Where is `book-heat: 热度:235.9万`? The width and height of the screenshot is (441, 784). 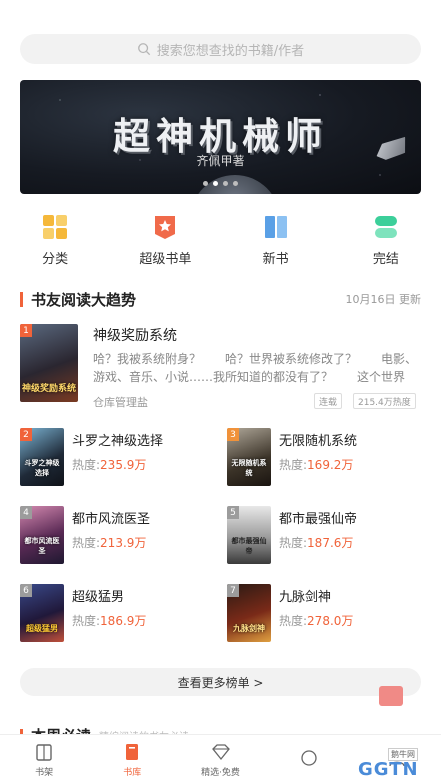
book-heat: 热度:235.9万 is located at coordinates (109, 464).